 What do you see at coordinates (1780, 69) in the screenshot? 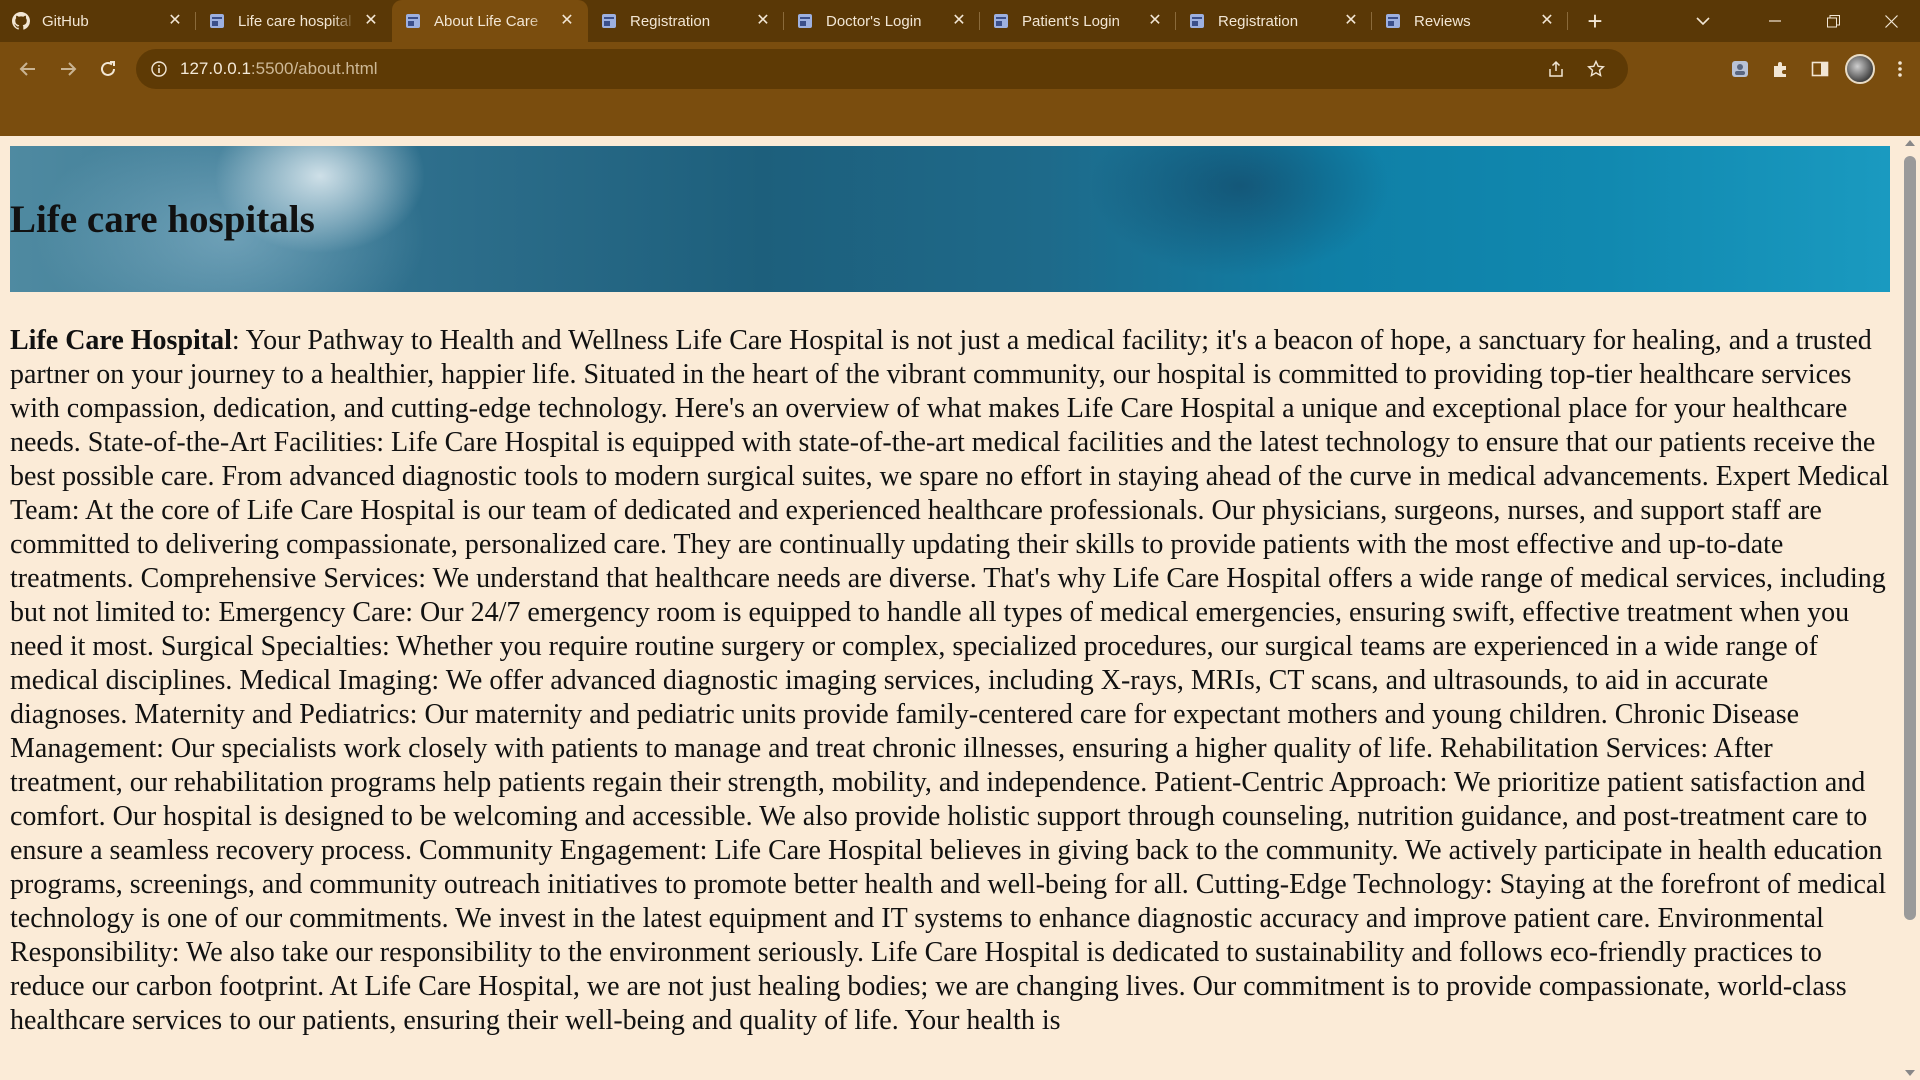
I see `puzzle-extensions-icon` at bounding box center [1780, 69].